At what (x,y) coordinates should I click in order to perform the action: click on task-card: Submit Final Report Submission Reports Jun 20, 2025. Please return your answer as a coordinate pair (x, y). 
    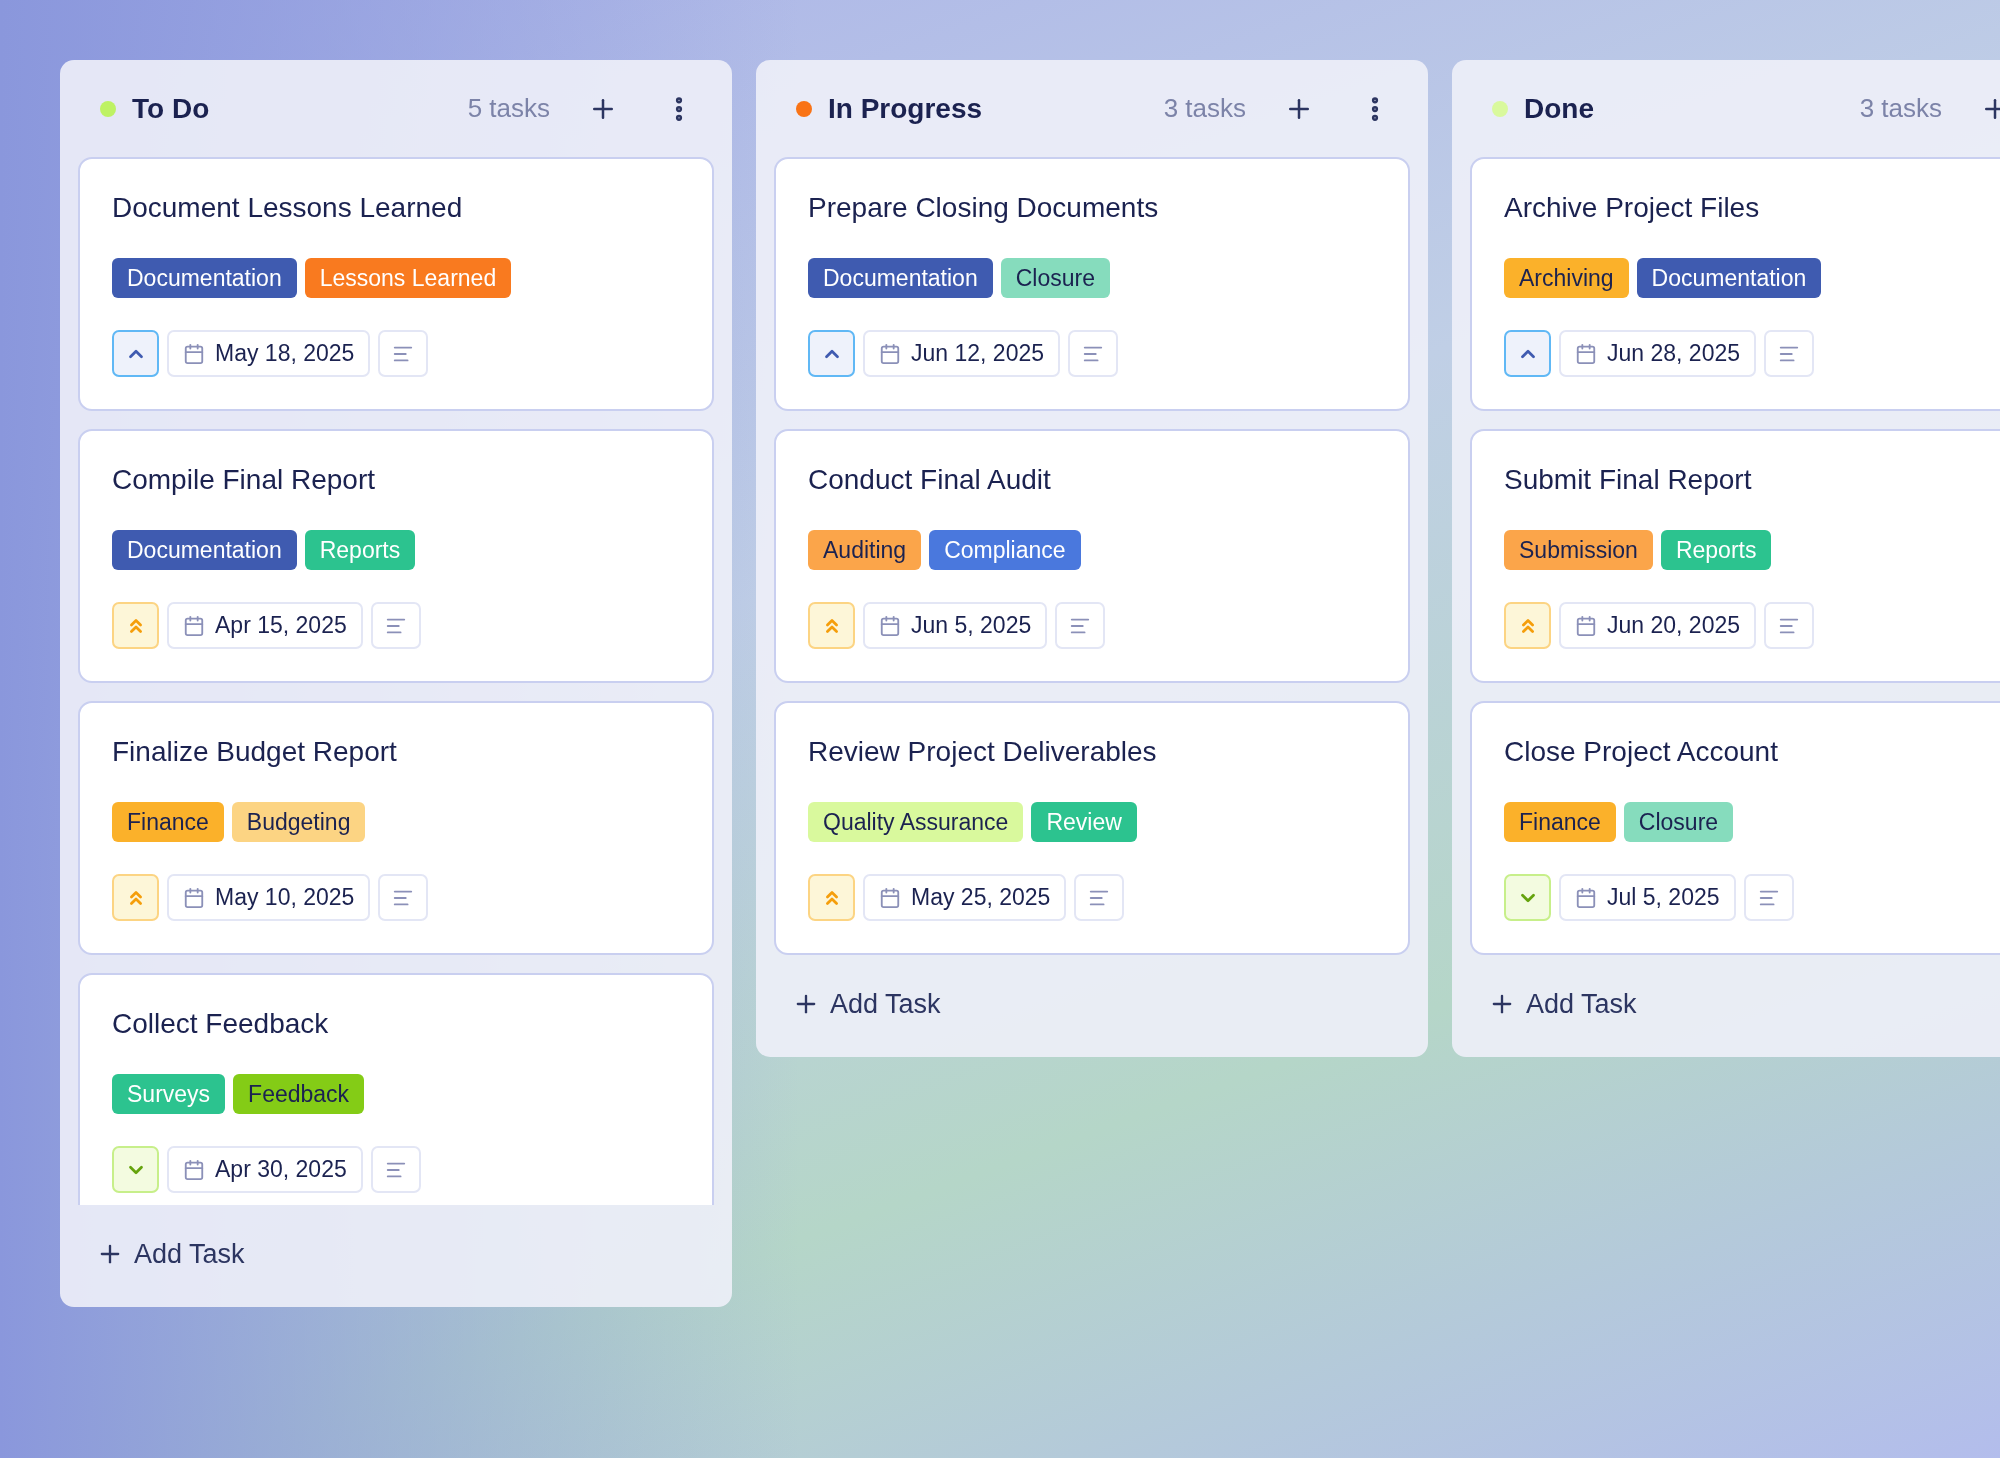
    Looking at the image, I should click on (1735, 556).